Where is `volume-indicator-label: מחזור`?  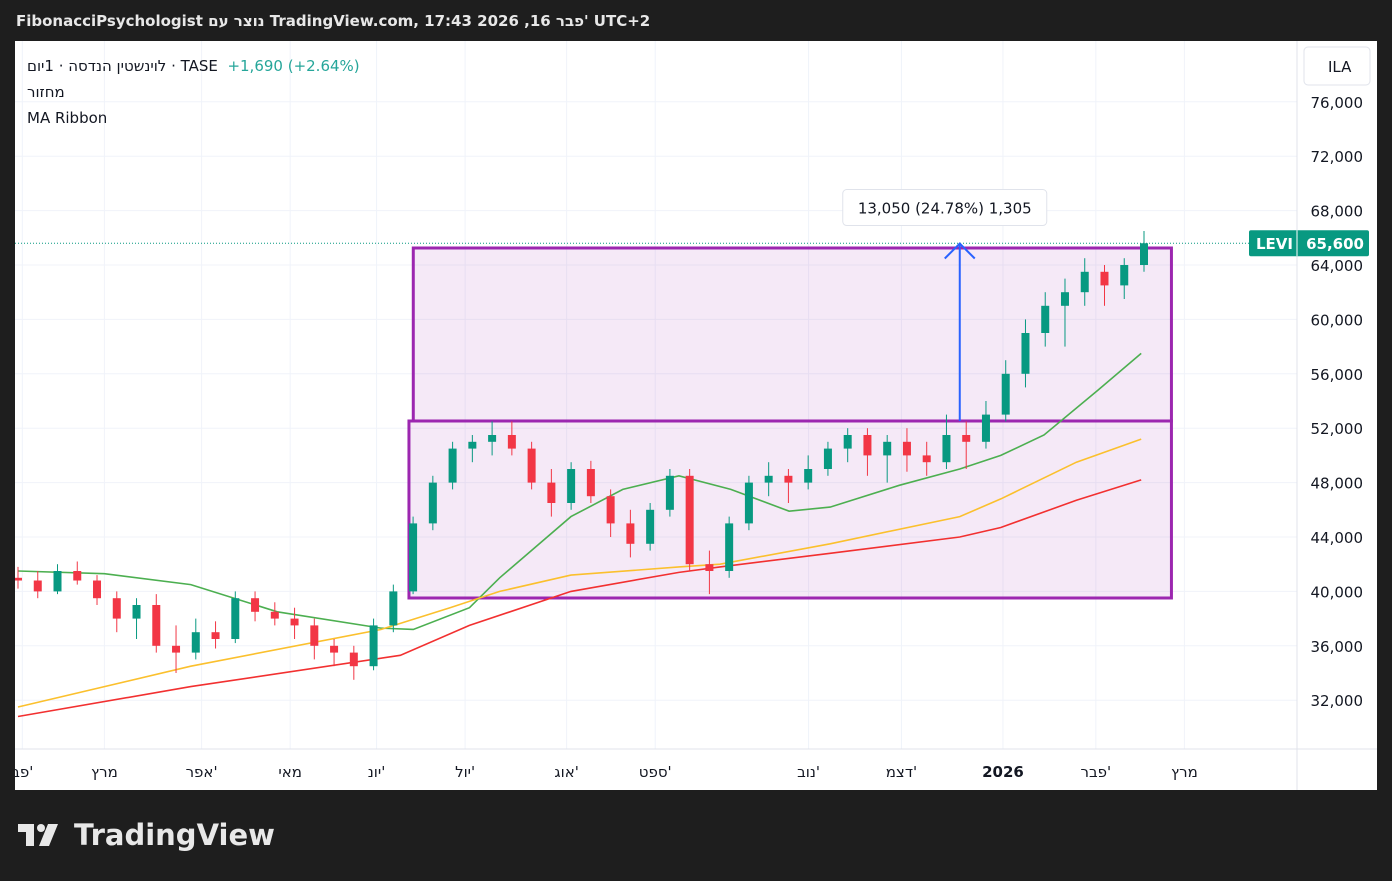 volume-indicator-label: מחזור is located at coordinates (193, 92).